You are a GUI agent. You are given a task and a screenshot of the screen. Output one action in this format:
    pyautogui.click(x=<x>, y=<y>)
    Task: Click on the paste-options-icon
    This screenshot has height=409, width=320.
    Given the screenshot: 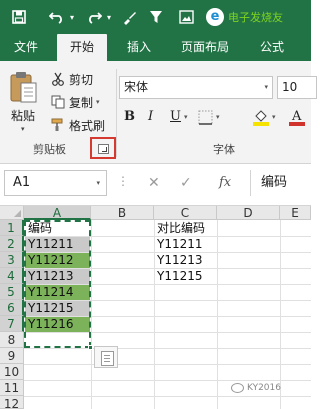 What is the action you would take?
    pyautogui.click(x=106, y=357)
    